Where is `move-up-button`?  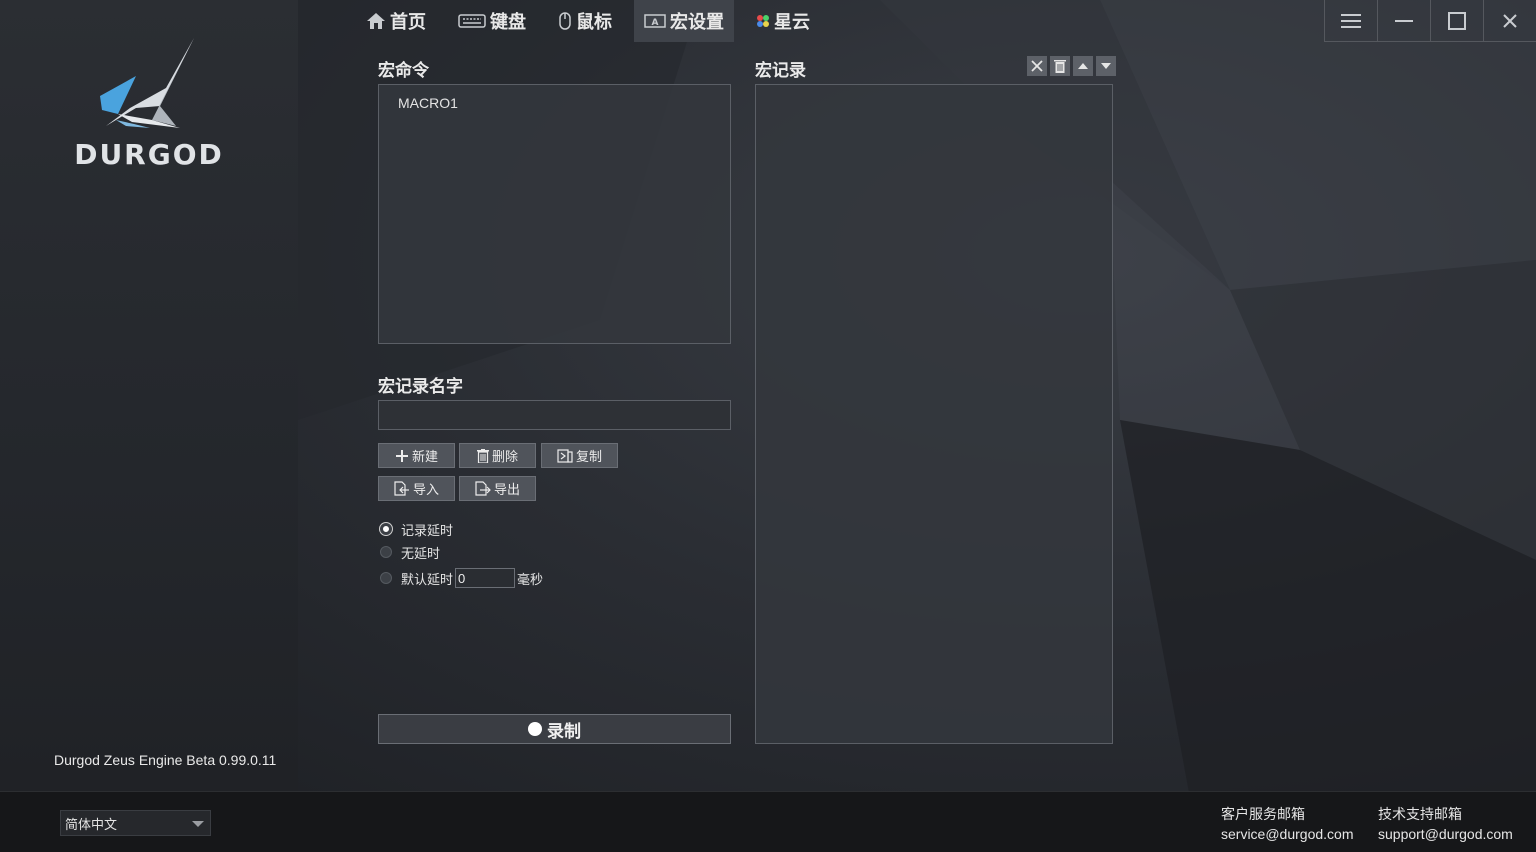 move-up-button is located at coordinates (1083, 66).